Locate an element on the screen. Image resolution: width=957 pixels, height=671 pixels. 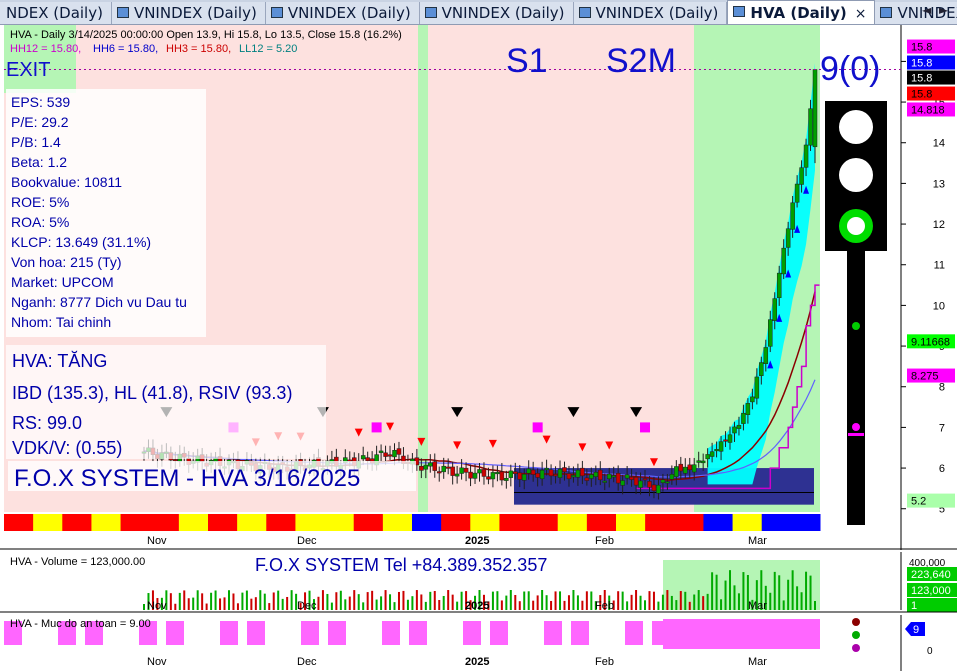
fundamental-line: P/E: 29.2 is located at coordinates (40, 122).